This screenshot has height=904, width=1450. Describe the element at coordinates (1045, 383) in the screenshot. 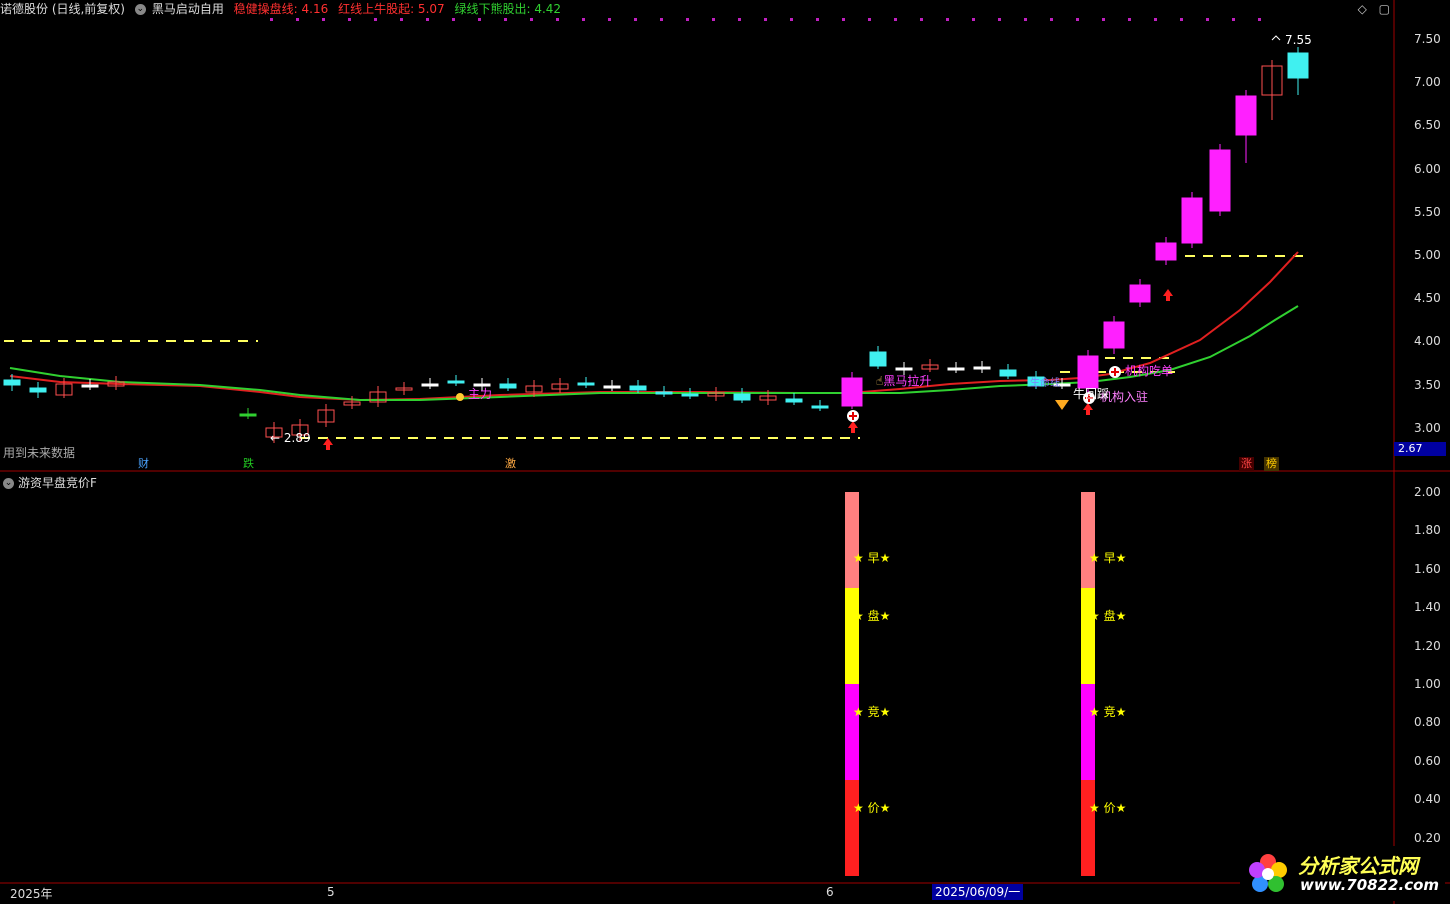

I see `dibu-label: 生命线` at that location.